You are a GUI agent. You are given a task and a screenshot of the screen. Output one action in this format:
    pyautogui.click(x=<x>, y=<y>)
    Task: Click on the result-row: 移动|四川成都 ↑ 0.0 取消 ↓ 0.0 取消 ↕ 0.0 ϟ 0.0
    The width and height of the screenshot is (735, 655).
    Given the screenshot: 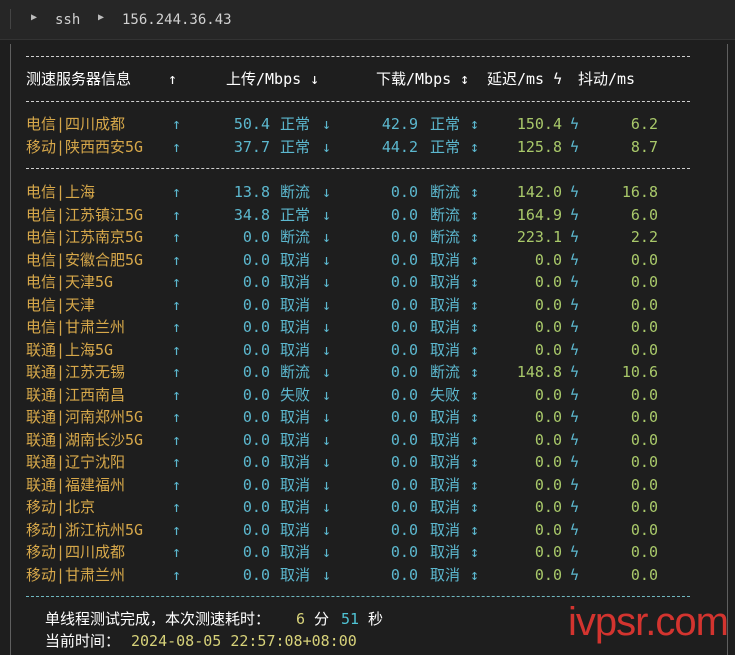 What is the action you would take?
    pyautogui.click(x=367, y=554)
    